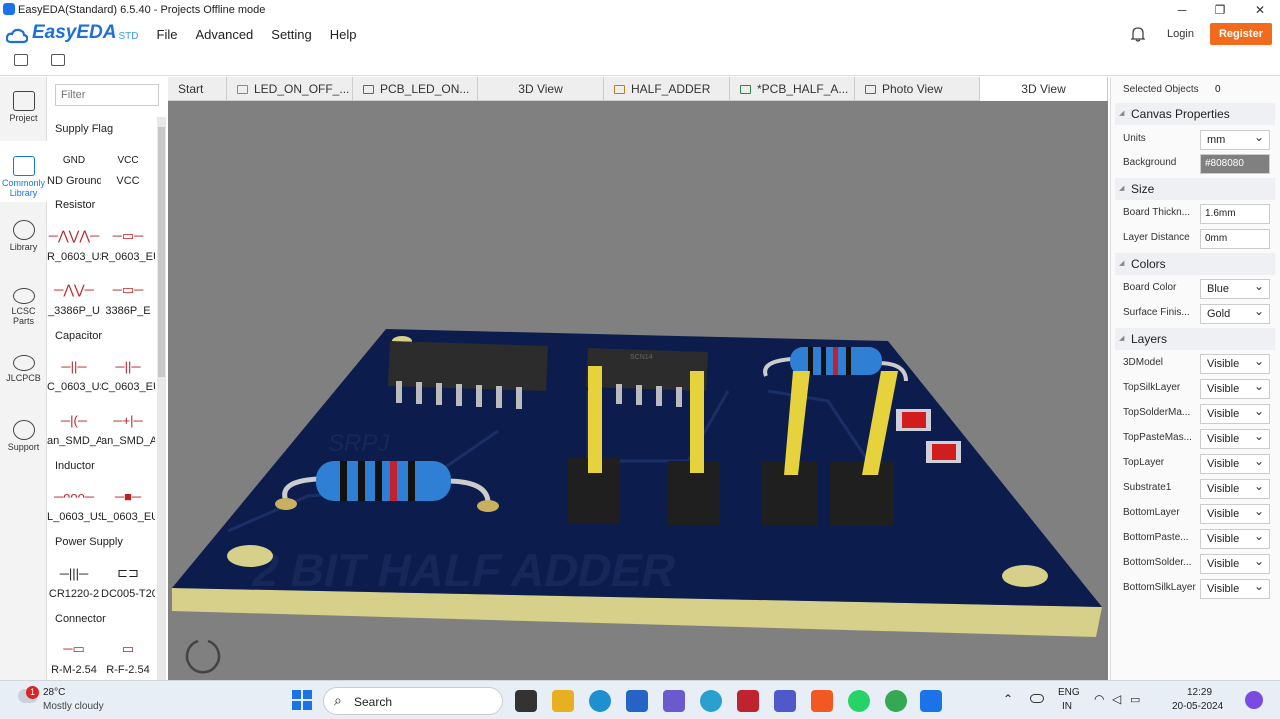  What do you see at coordinates (1195, 189) in the screenshot?
I see `size-header: Size` at bounding box center [1195, 189].